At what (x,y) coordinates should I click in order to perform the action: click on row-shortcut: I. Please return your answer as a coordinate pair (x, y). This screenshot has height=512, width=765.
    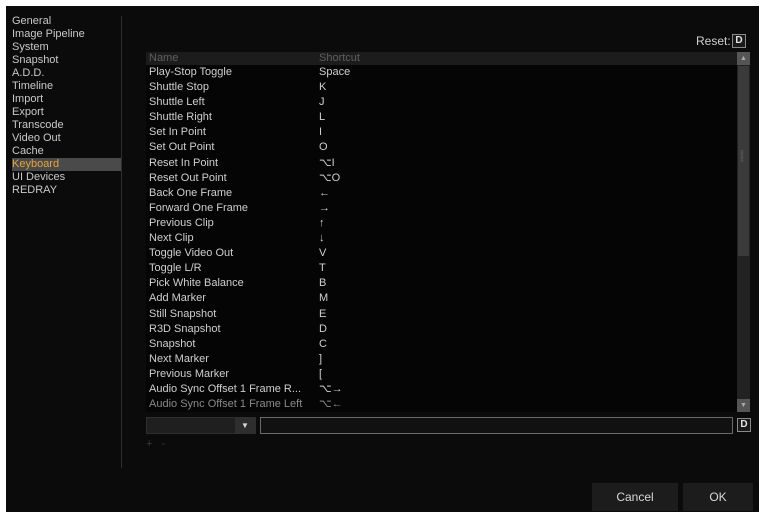
    Looking at the image, I should click on (321, 132).